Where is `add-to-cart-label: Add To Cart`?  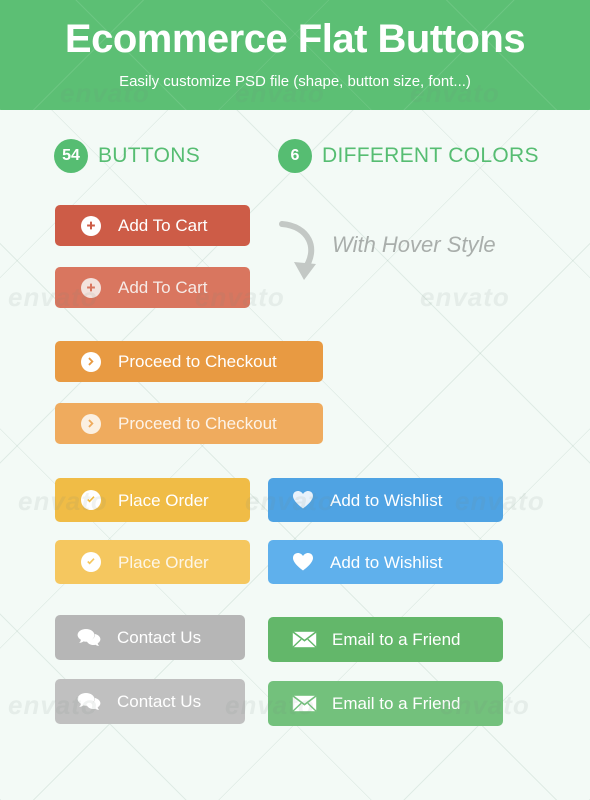 add-to-cart-label: Add To Cart is located at coordinates (163, 225).